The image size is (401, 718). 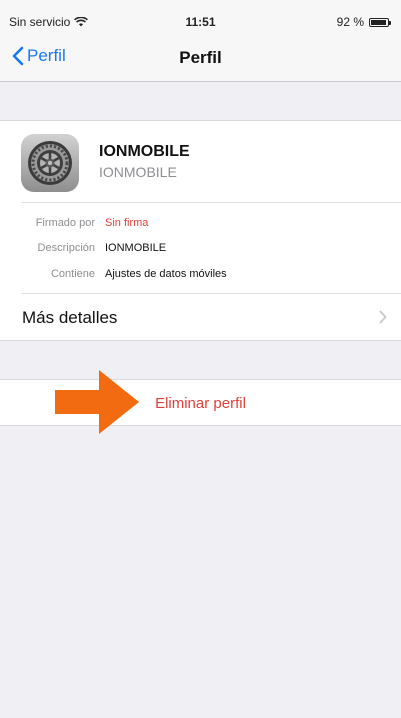 I want to click on divider, so click(x=211, y=202).